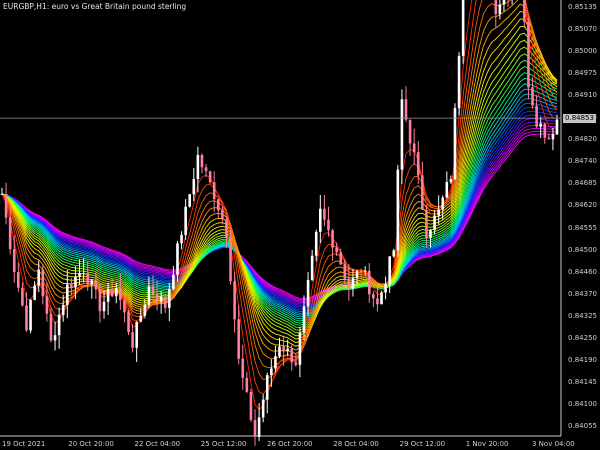  Describe the element at coordinates (582, 249) in the screenshot. I see `price-tick-label: 0.84500` at that location.